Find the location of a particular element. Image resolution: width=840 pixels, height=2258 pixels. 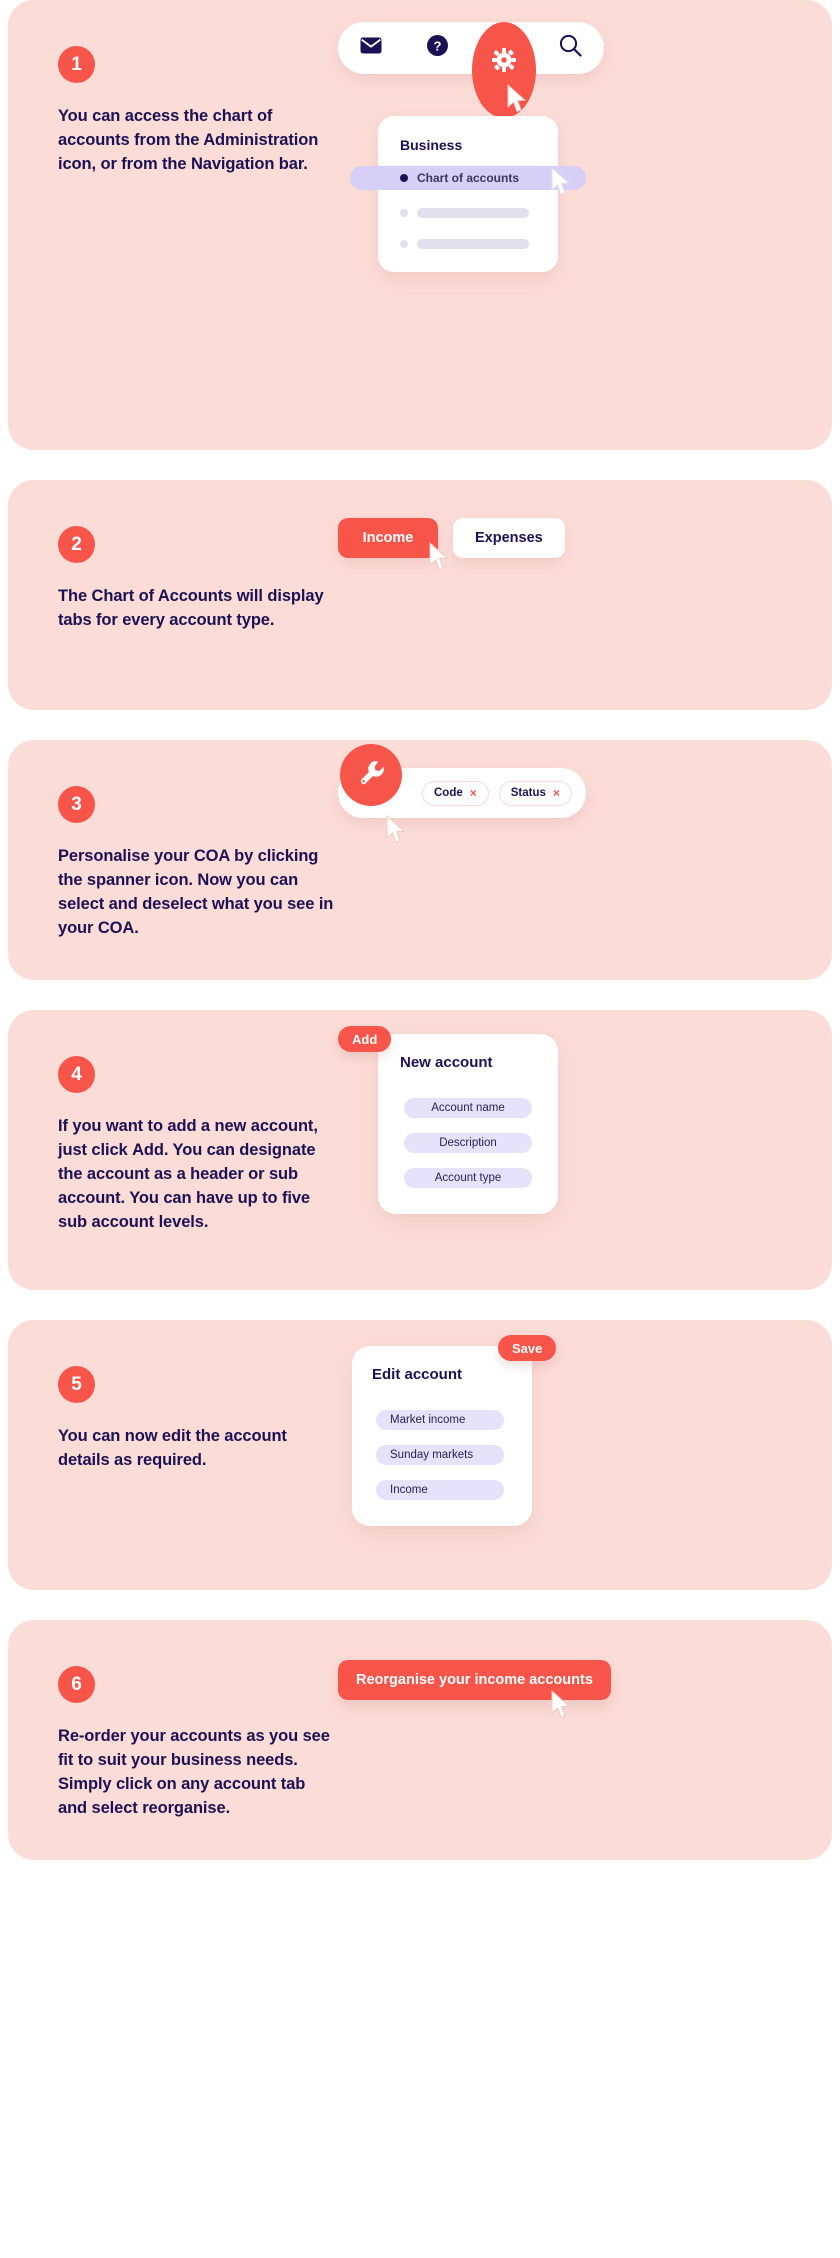

step-number-badge-1: 1 is located at coordinates (76, 64).